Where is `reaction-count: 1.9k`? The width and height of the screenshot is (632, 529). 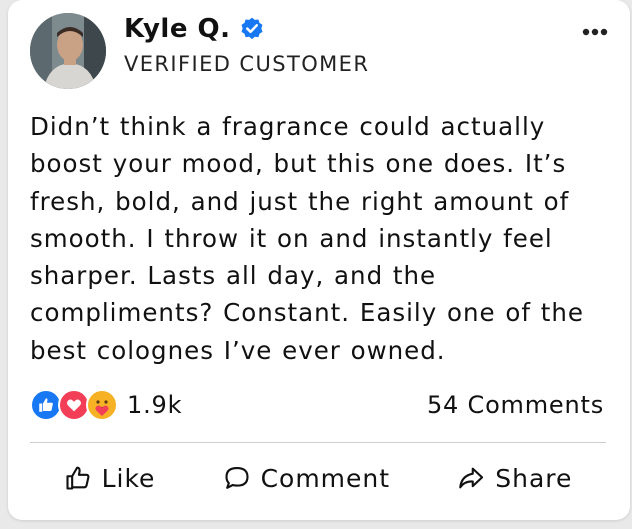
reaction-count: 1.9k is located at coordinates (155, 405).